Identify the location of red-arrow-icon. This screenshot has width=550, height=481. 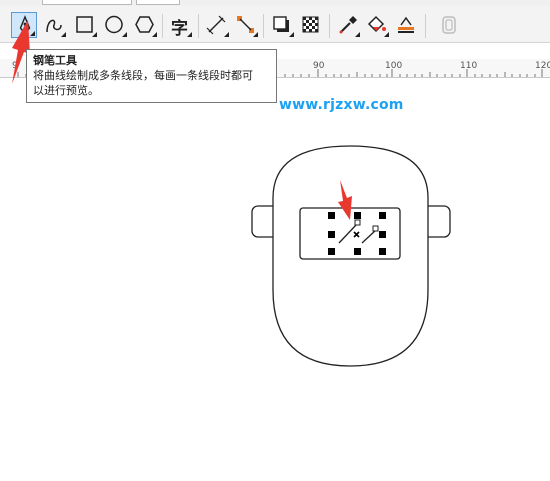
(345, 200).